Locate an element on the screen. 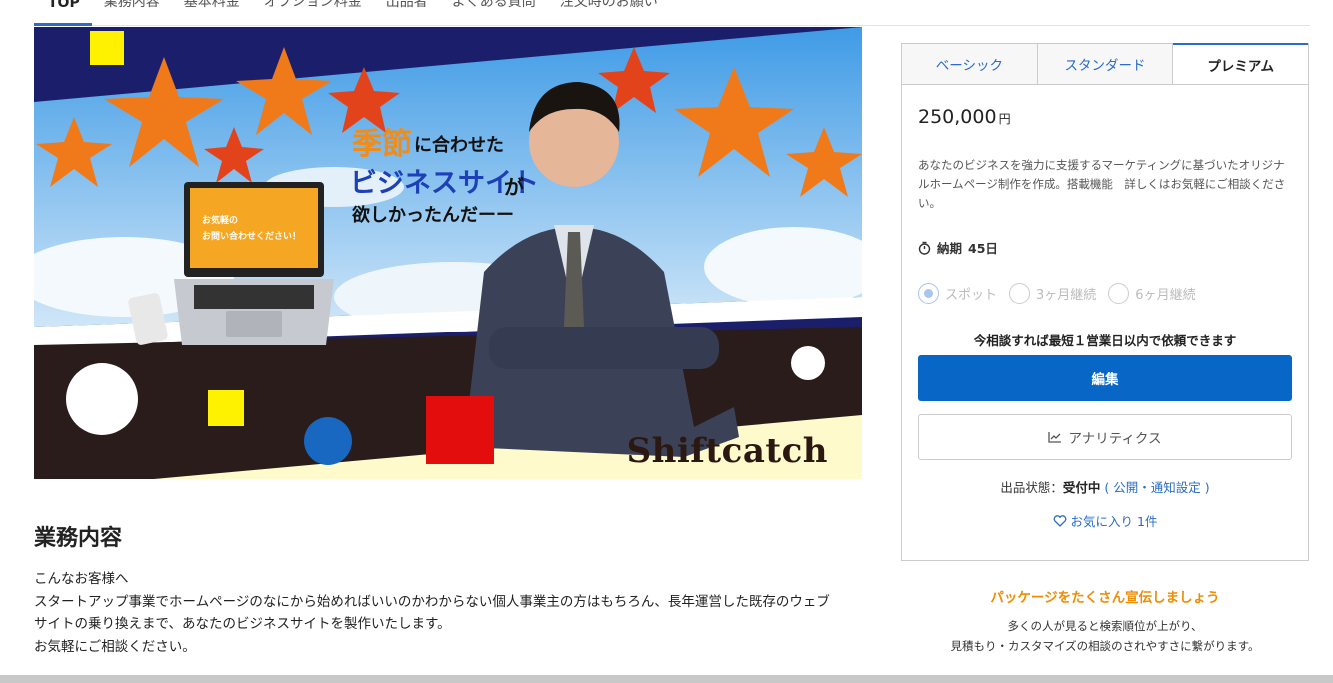 Image resolution: width=1333 pixels, height=683 pixels. nav-tab-faq: よくある質問 is located at coordinates (494, 12).